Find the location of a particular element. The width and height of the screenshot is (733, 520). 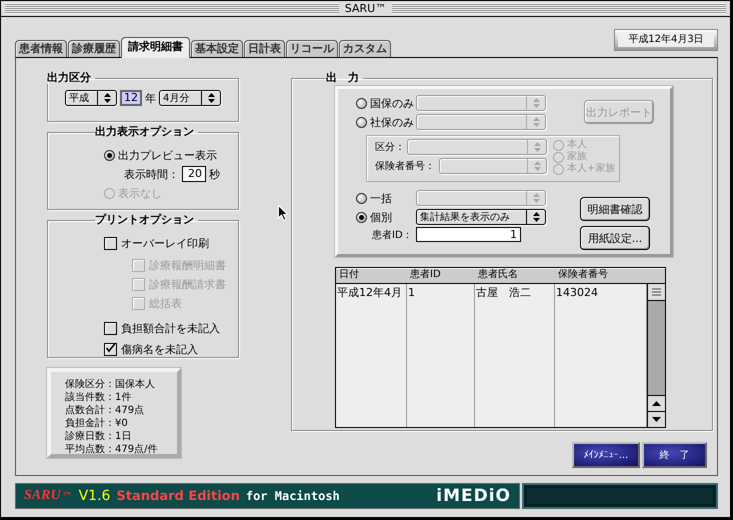

summary-line: 保険区分：国保本人 is located at coordinates (110, 384).